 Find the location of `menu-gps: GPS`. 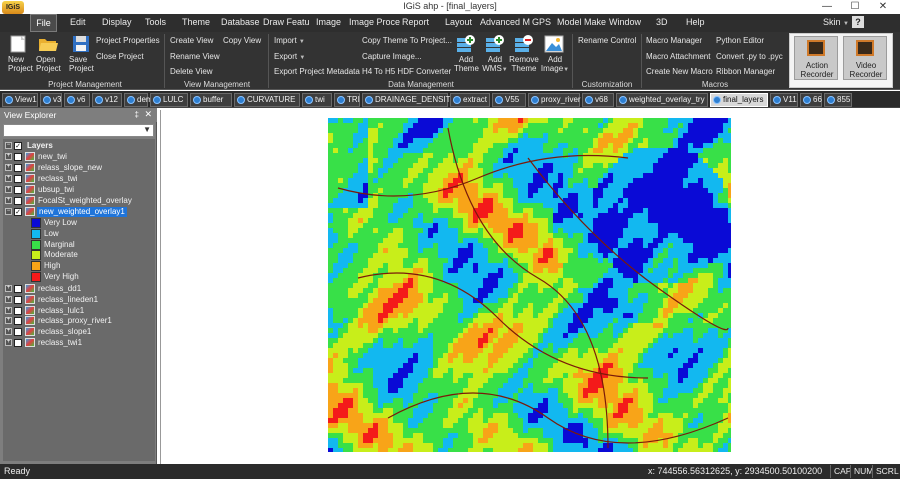

menu-gps: GPS is located at coordinates (541, 22).